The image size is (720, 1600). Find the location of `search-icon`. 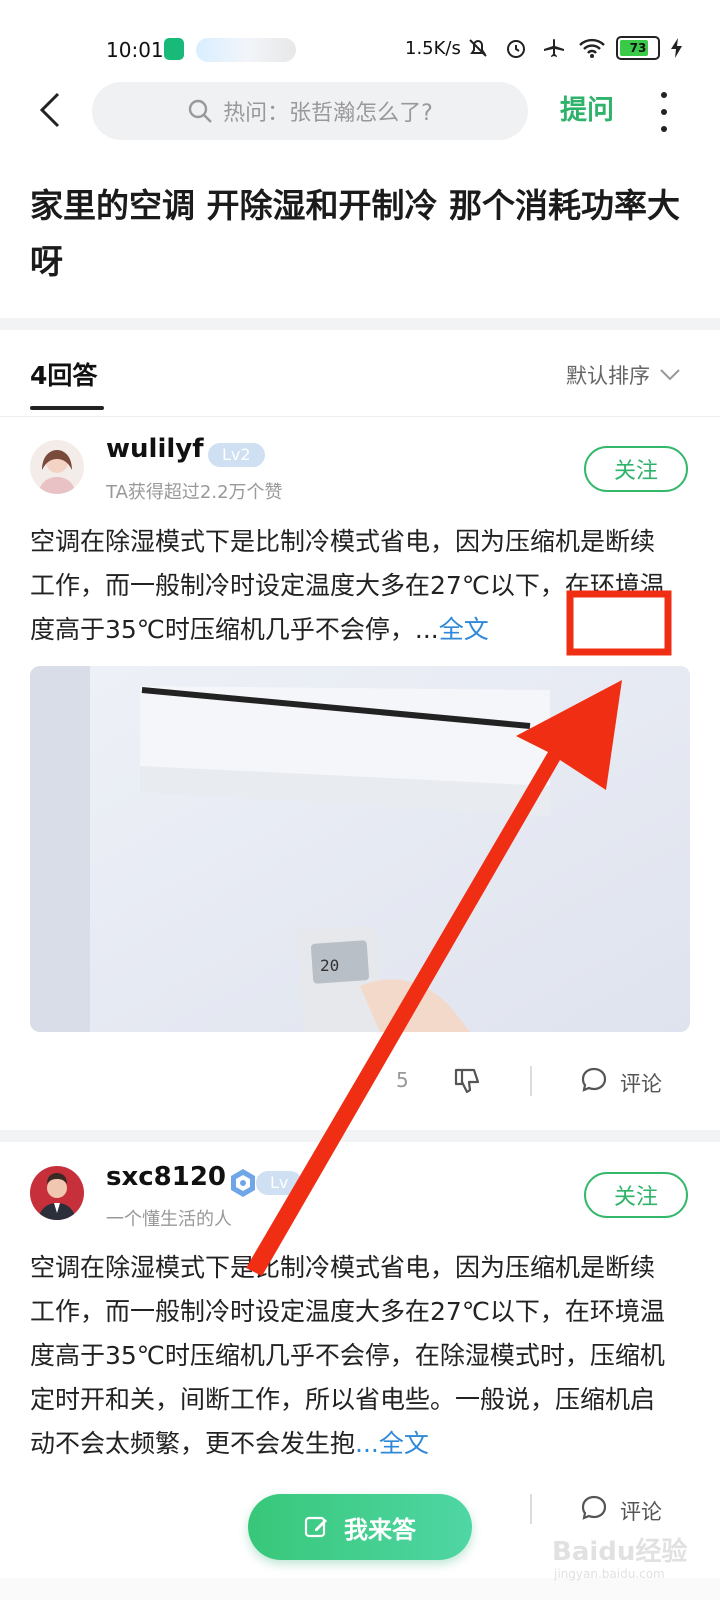

search-icon is located at coordinates (200, 111).